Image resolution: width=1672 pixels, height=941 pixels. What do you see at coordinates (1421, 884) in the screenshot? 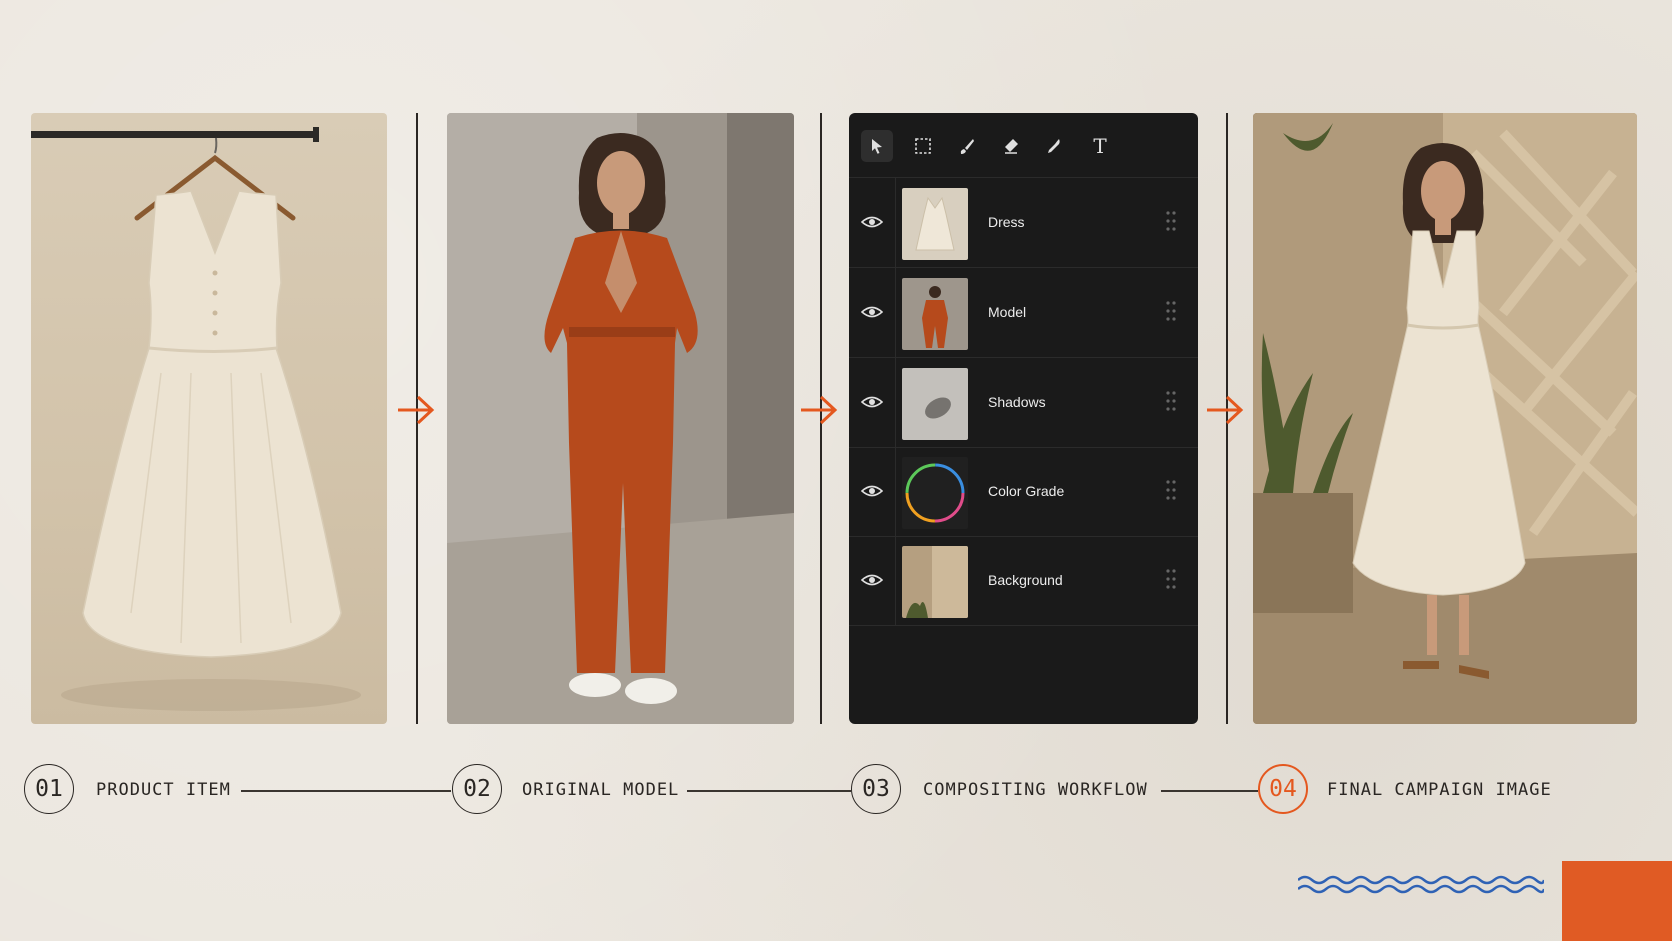
I see `wave-decoration` at bounding box center [1421, 884].